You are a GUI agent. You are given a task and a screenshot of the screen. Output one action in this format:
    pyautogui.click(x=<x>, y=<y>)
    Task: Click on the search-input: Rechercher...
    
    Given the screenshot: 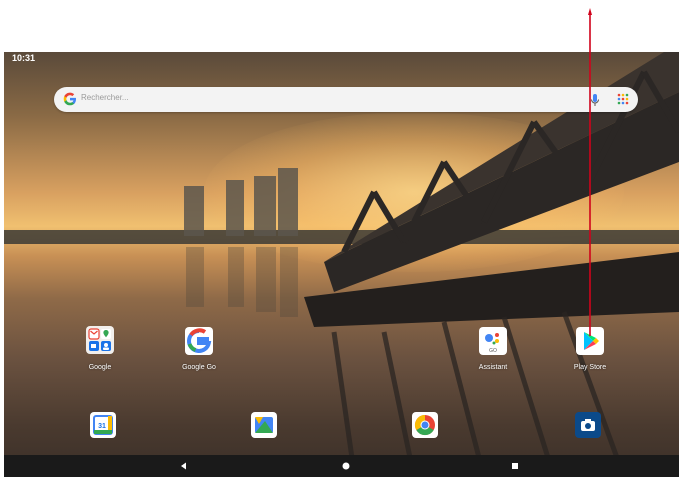 What is the action you would take?
    pyautogui.click(x=105, y=97)
    